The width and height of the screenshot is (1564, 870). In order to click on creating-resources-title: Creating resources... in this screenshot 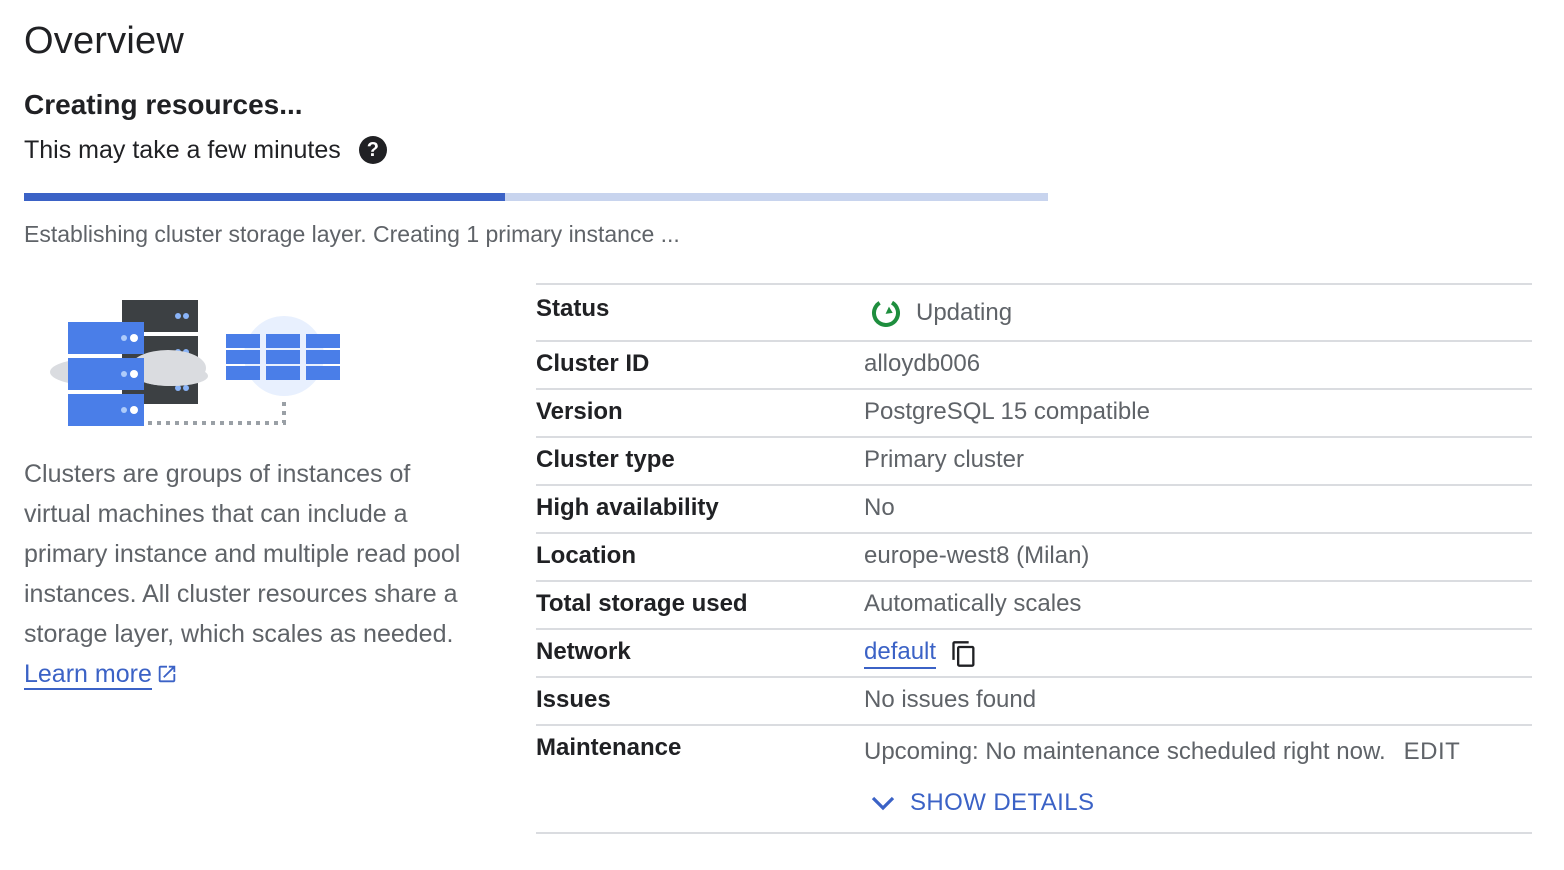, I will do `click(163, 104)`.